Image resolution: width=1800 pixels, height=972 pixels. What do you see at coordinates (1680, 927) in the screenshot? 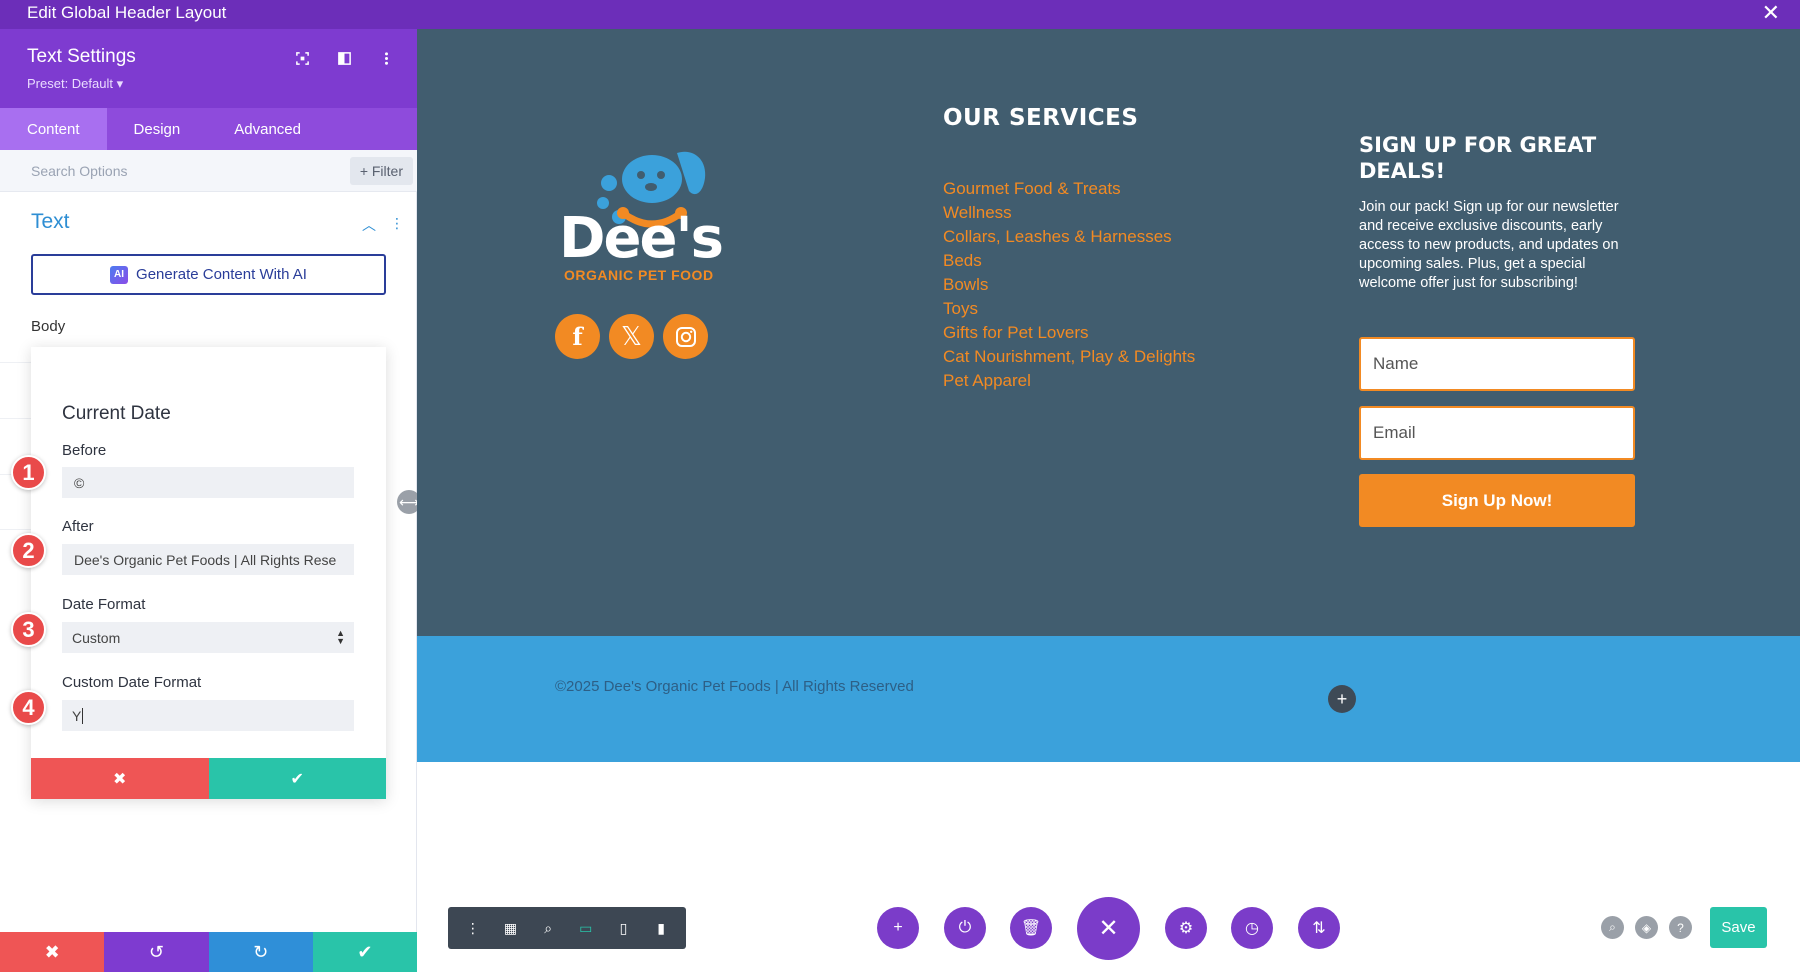
I see `help-icon: ?` at bounding box center [1680, 927].